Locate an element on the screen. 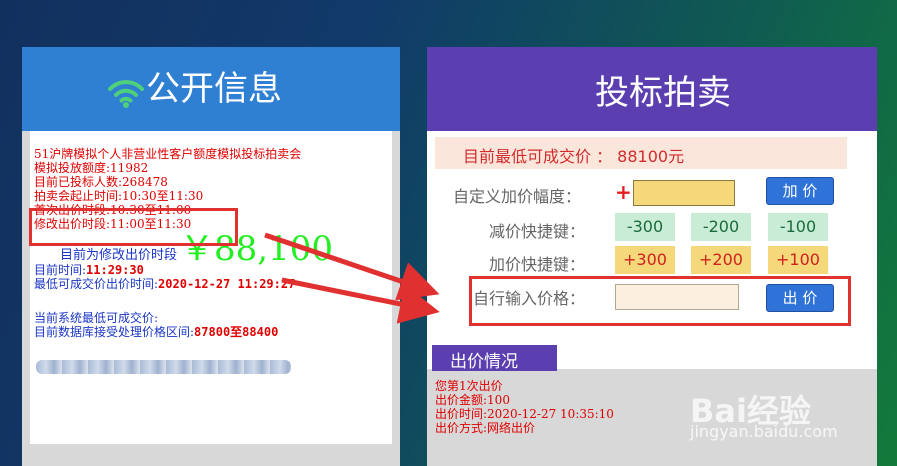 This screenshot has width=897, height=466. watermark-url: jingyan.baidu.com is located at coordinates (764, 431).